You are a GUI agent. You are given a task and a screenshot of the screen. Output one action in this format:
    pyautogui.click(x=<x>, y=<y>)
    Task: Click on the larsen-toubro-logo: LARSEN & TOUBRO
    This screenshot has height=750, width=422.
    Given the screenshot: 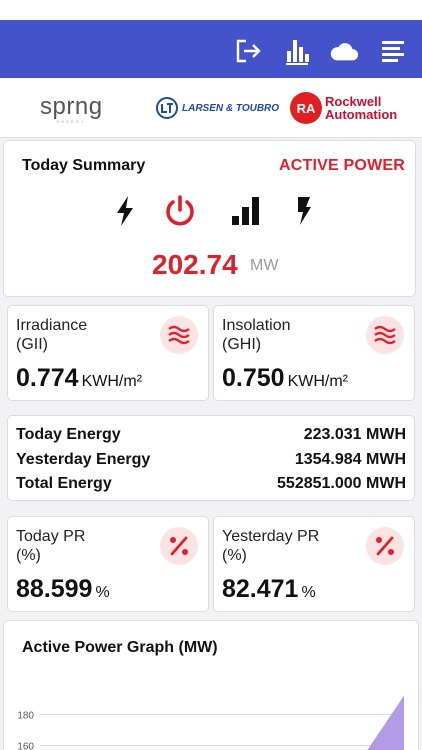 What is the action you would take?
    pyautogui.click(x=217, y=108)
    